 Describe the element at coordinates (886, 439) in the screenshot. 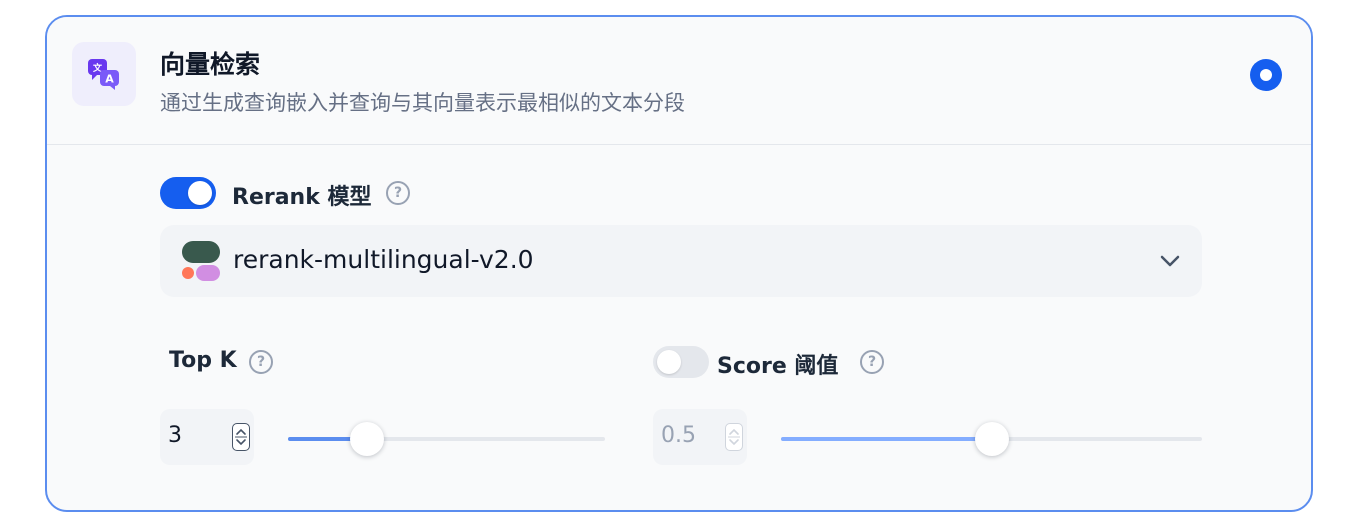

I see `score-threshold-slider-fill` at that location.